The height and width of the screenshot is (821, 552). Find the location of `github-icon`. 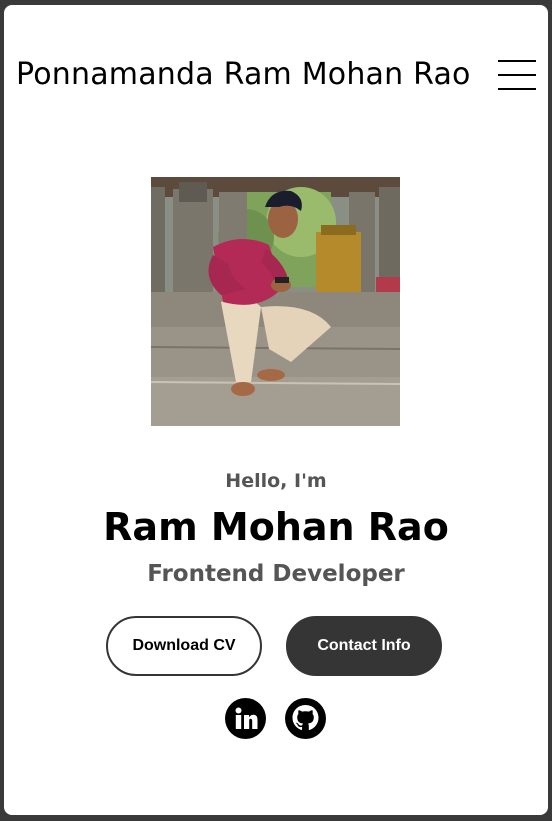

github-icon is located at coordinates (305, 718).